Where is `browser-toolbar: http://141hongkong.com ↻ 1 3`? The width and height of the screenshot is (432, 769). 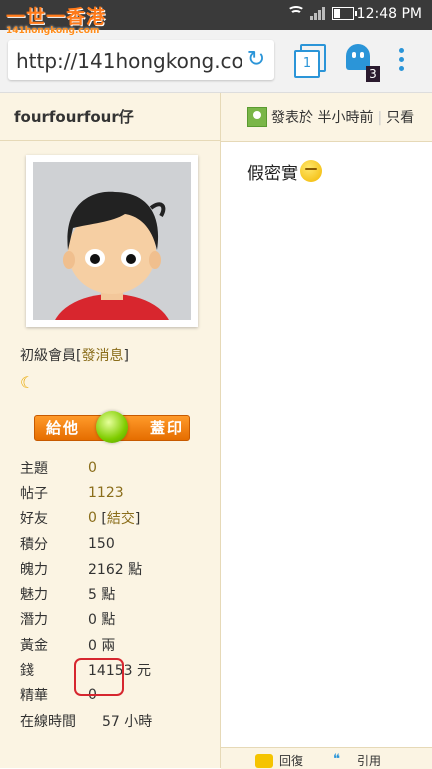
browser-toolbar: http://141hongkong.com ↻ 1 3 is located at coordinates (216, 61).